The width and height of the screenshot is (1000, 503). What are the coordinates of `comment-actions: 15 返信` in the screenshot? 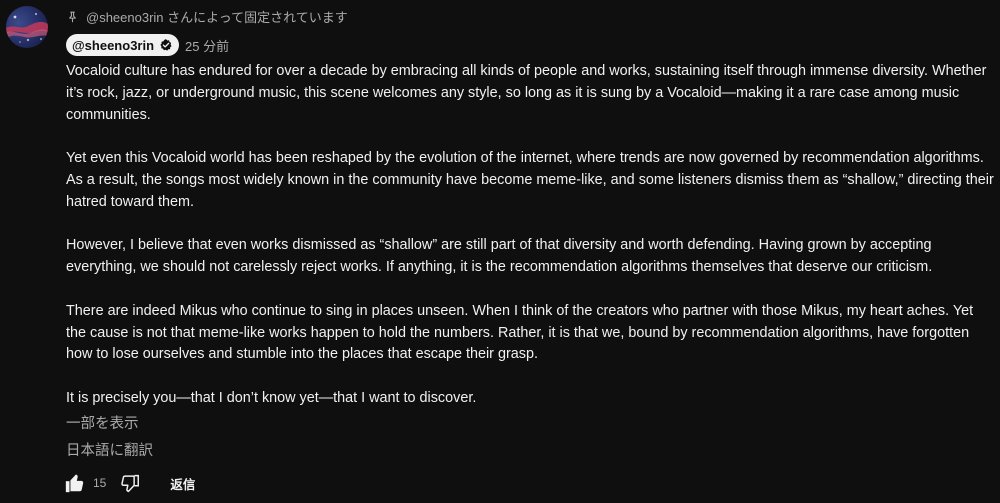 It's located at (129, 483).